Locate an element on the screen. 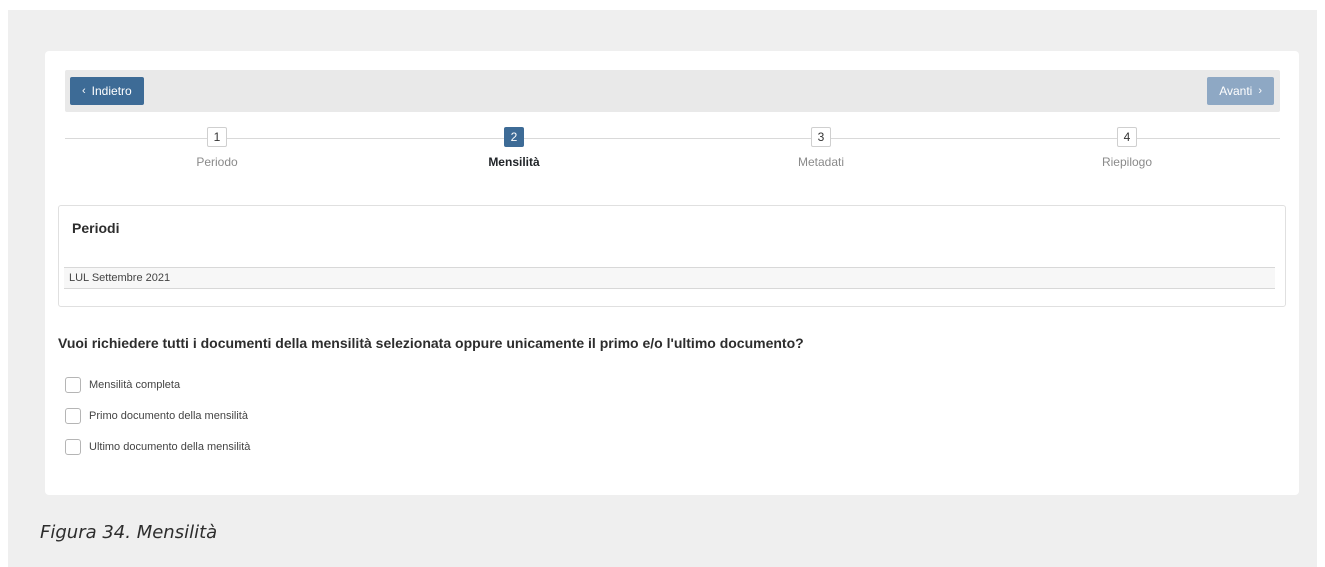 The height and width of the screenshot is (567, 1325). option-label: Primo documento della mensilità is located at coordinates (168, 416).